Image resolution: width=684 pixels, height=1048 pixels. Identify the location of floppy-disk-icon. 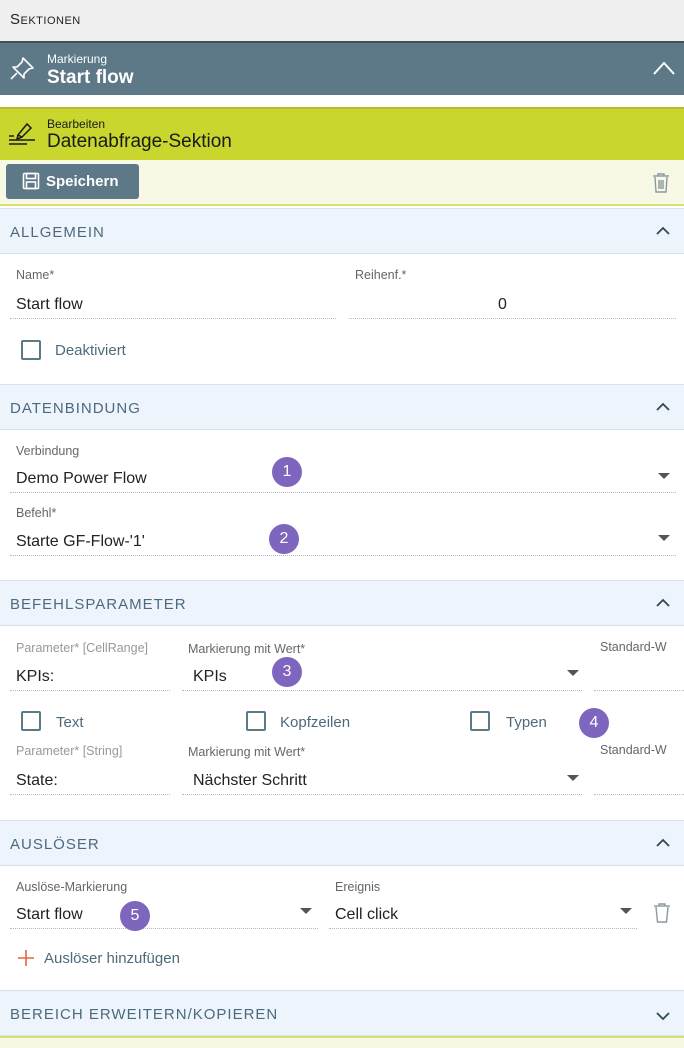
(31, 181).